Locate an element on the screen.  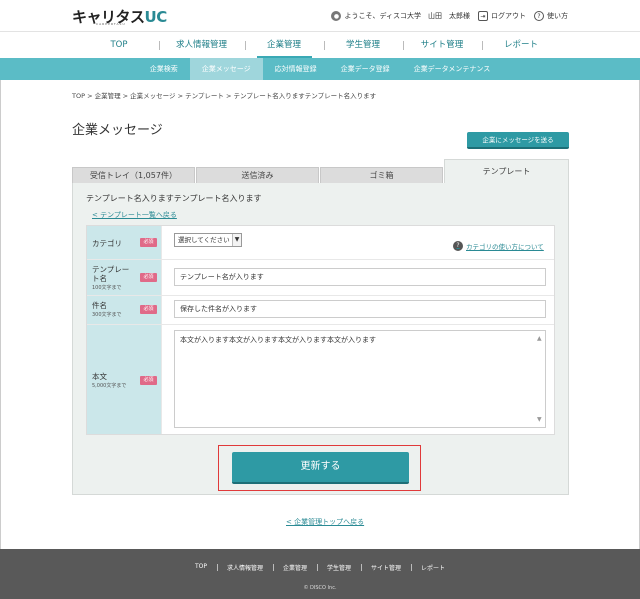
howto-link: ? 使い方 is located at coordinates (551, 16).